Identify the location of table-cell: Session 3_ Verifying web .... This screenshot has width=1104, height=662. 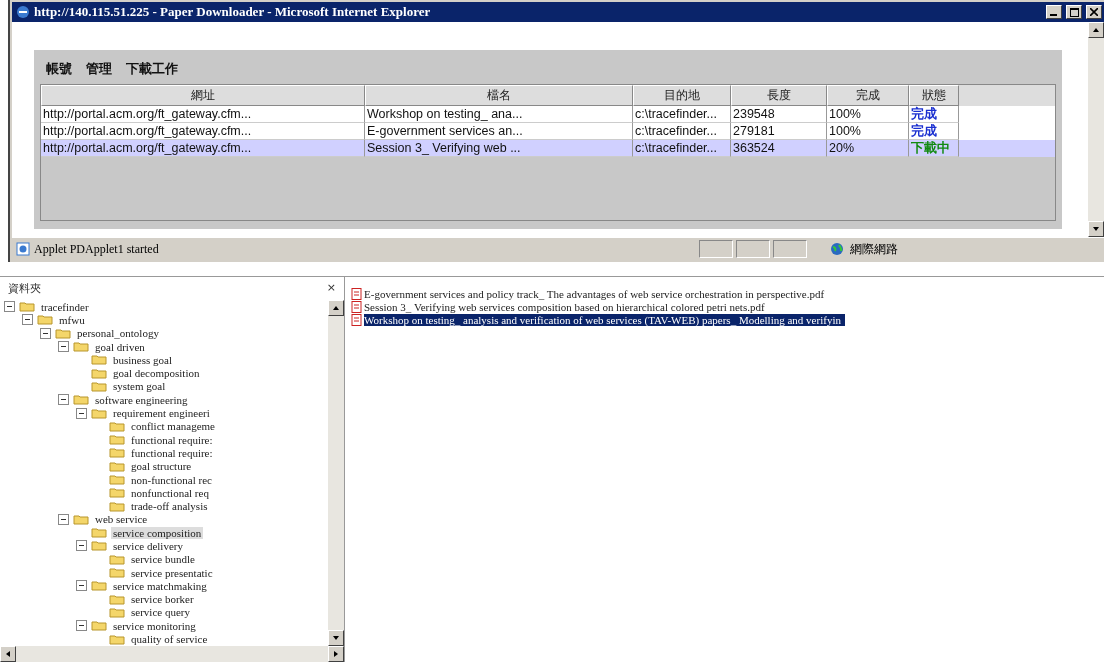
(499, 148).